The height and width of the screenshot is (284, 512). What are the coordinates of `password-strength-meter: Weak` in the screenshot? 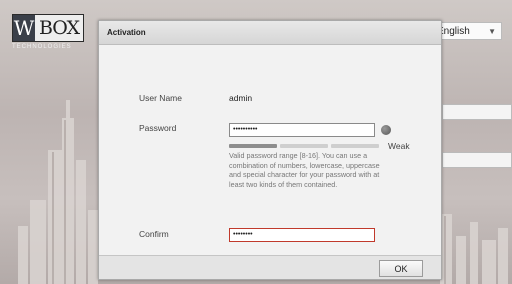 It's located at (319, 146).